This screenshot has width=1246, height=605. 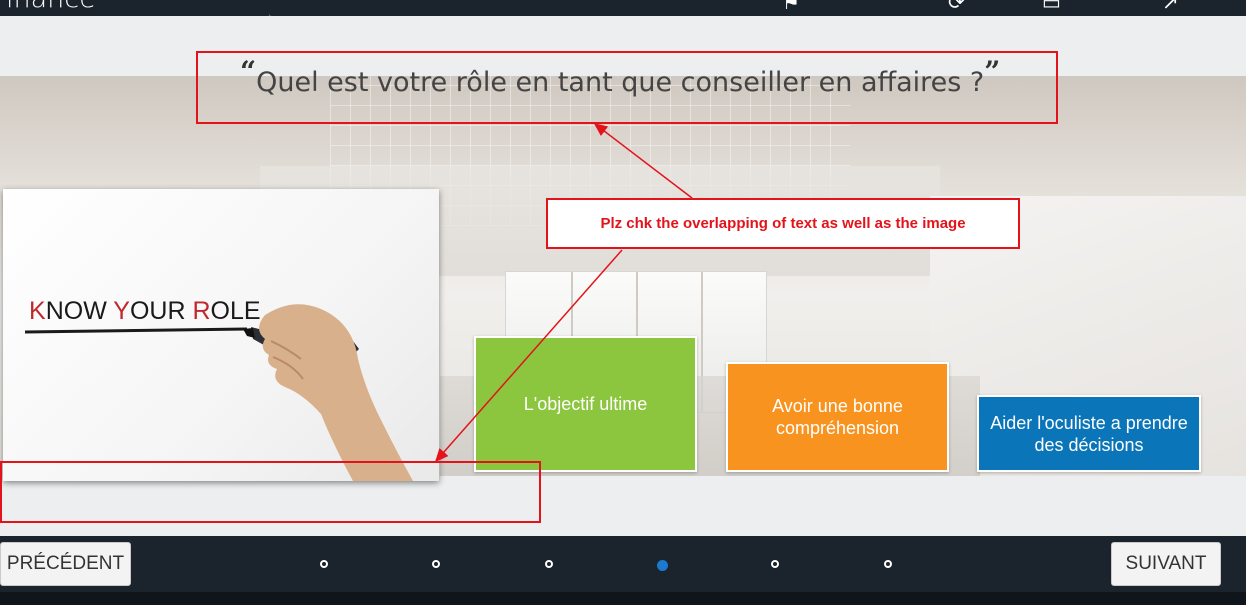 I want to click on bookmark-icon: ⚑, so click(x=791, y=7).